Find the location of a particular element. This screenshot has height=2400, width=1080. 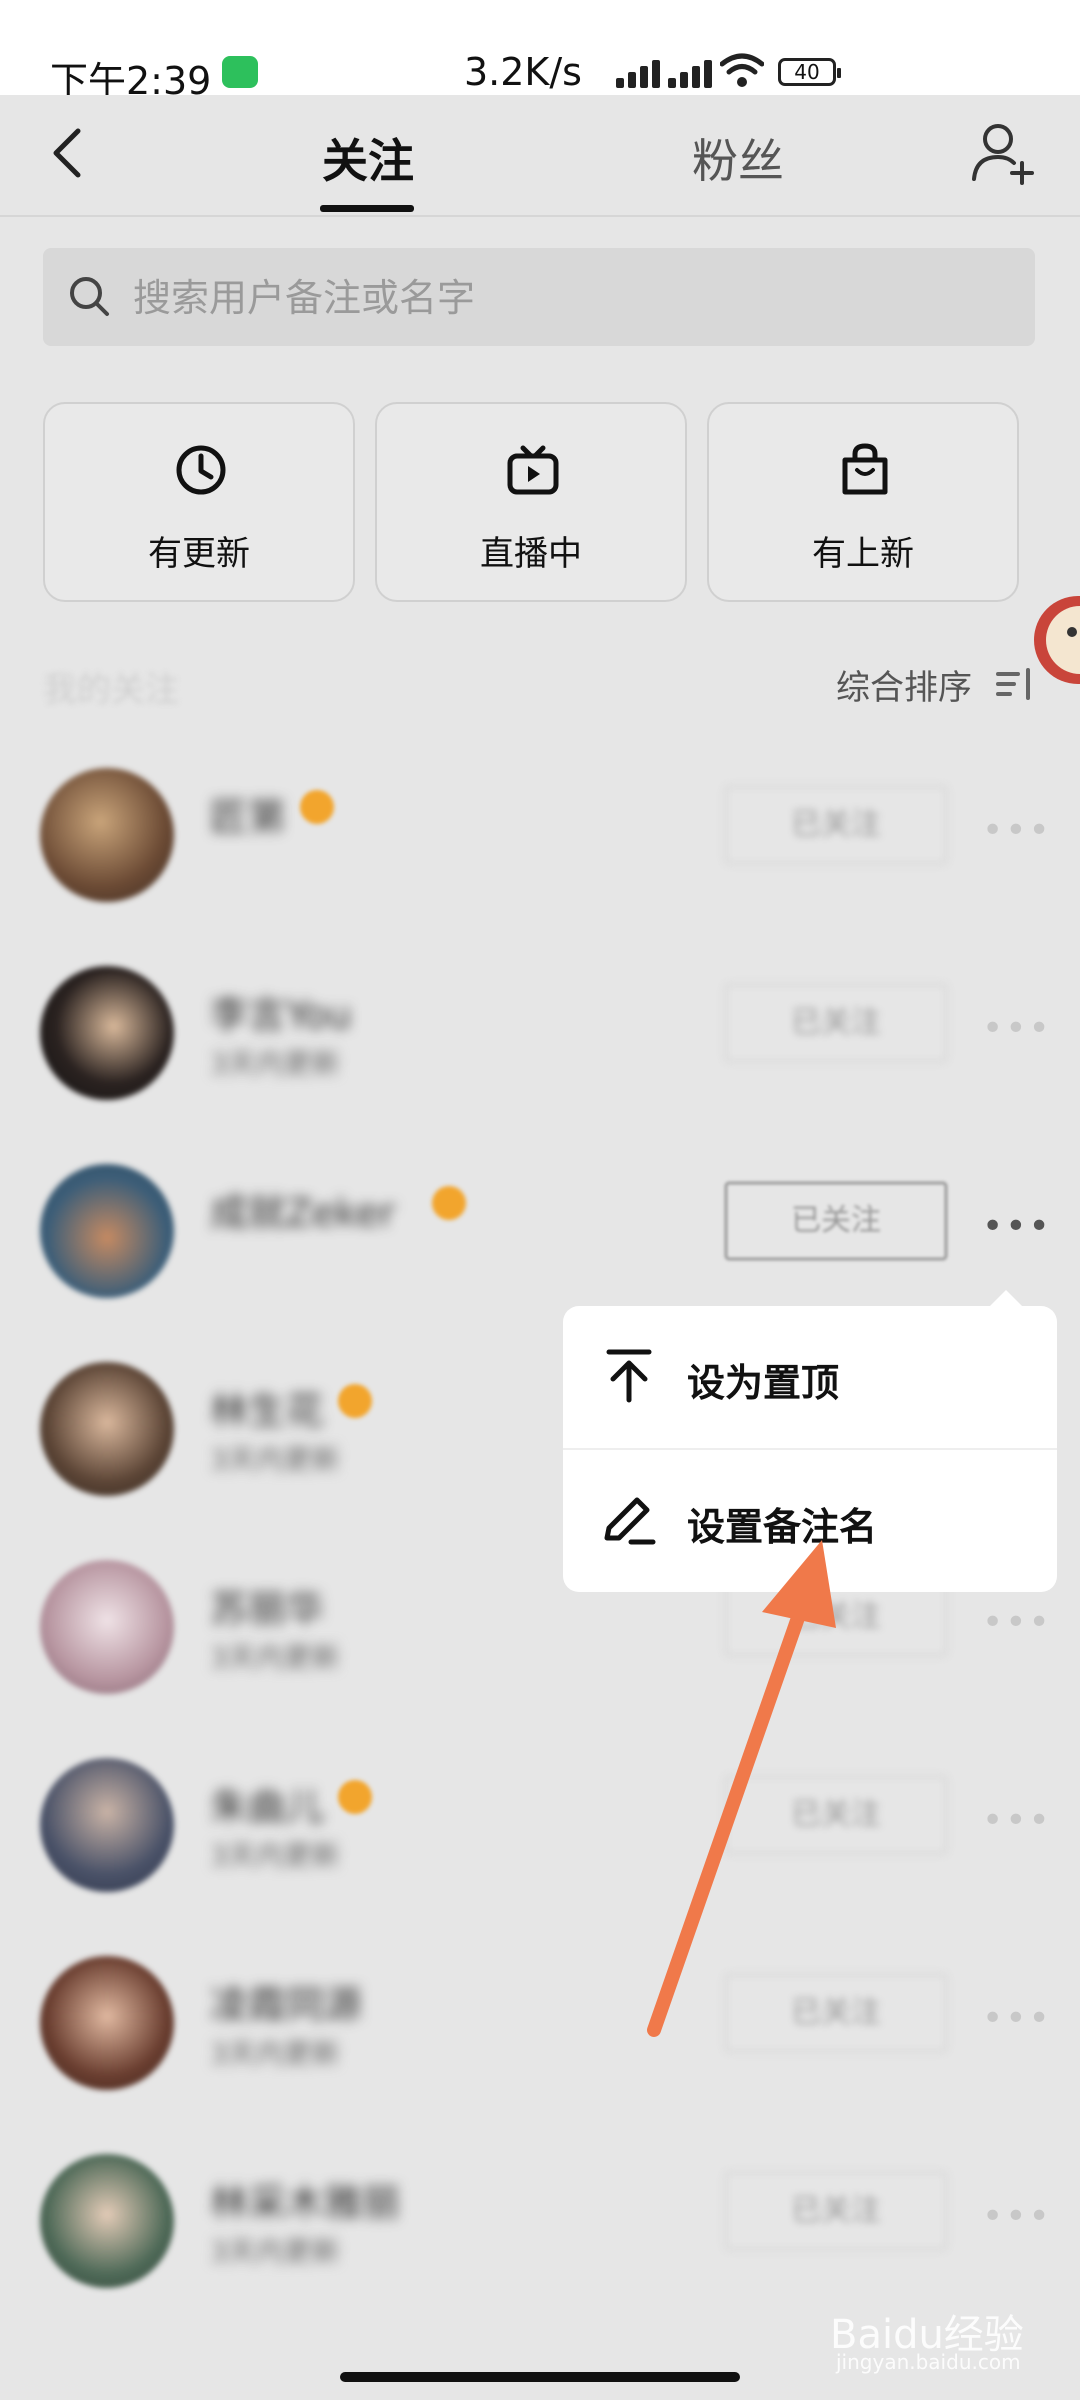

clock-icon is located at coordinates (201, 470).